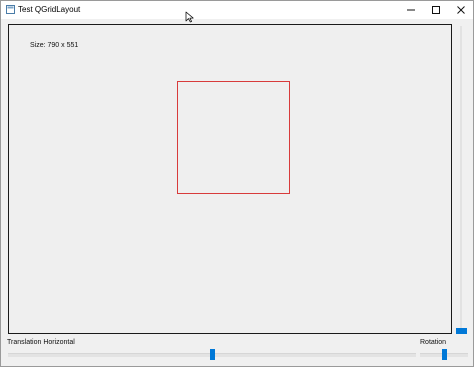 Image resolution: width=474 pixels, height=367 pixels. What do you see at coordinates (237, 10) in the screenshot?
I see `title-bar: Test QGridLayout` at bounding box center [237, 10].